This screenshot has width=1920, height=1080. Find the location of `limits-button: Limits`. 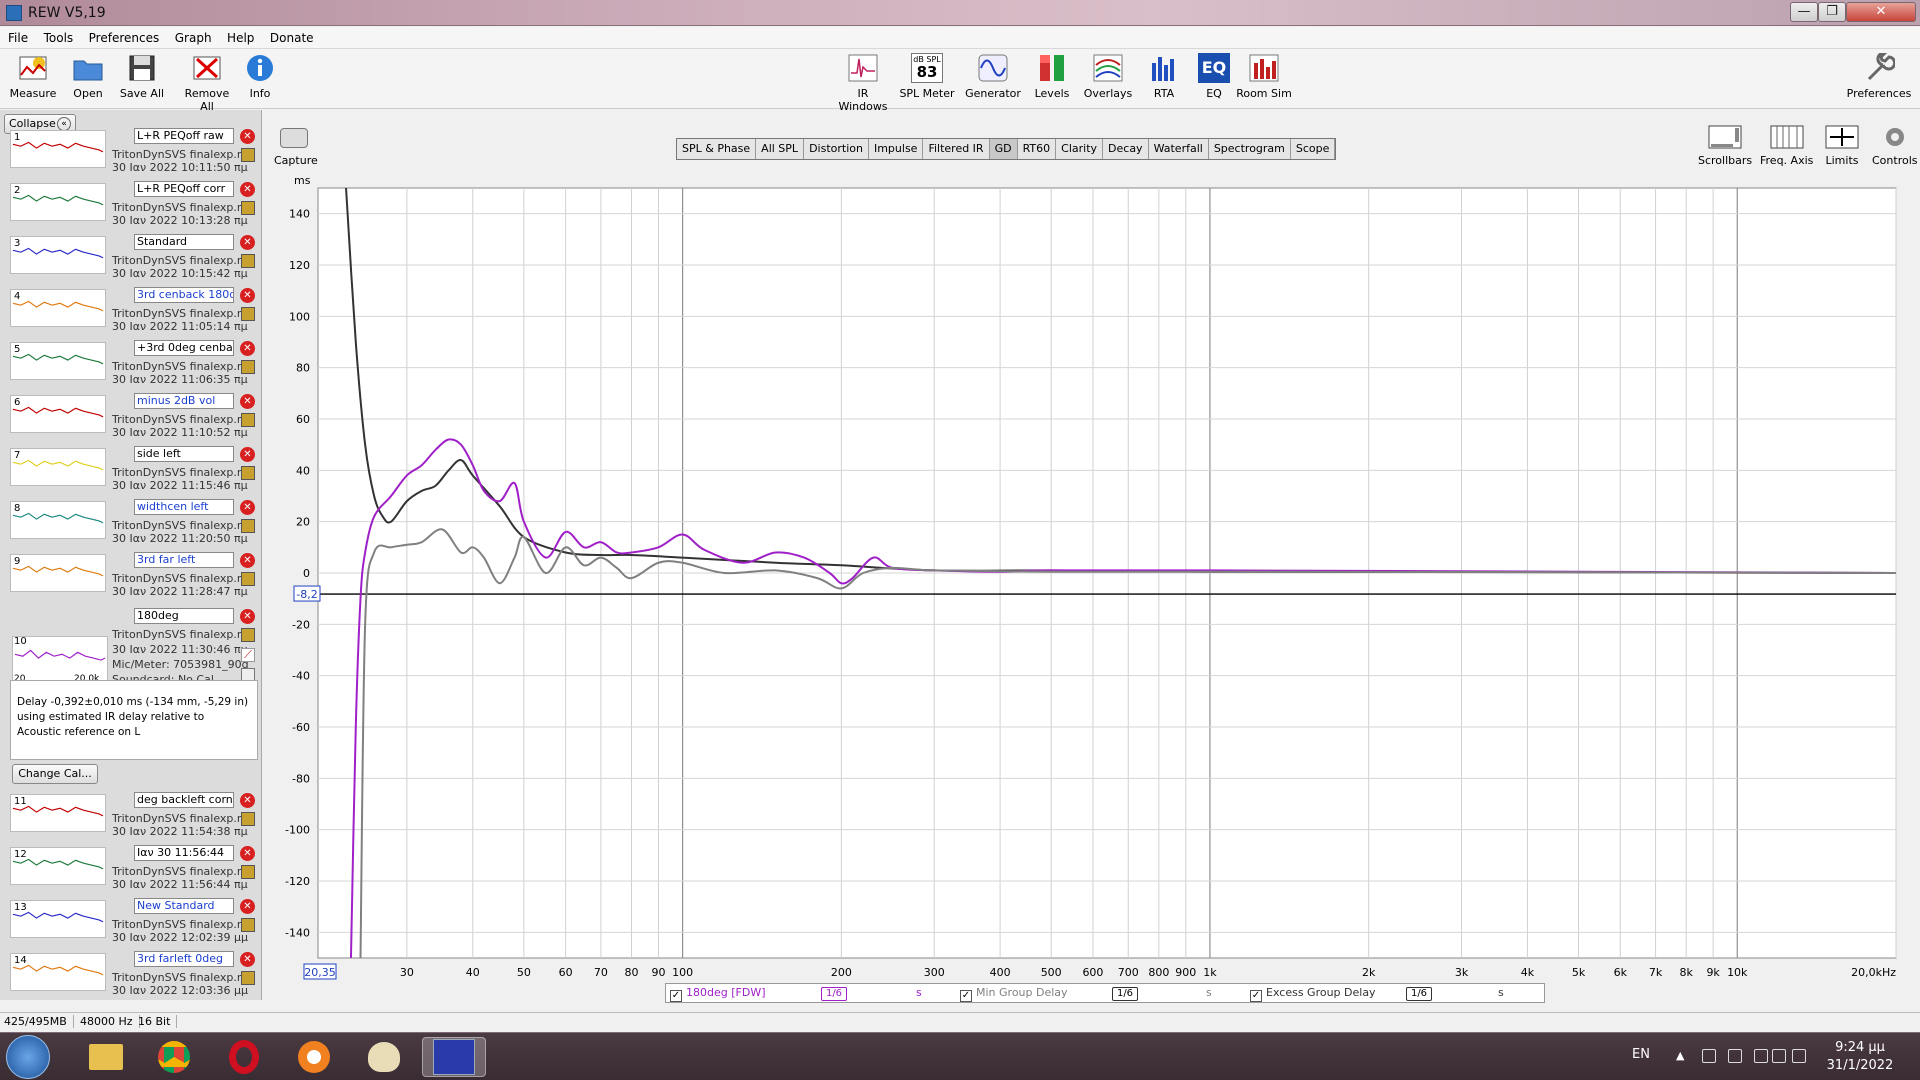

limits-button: Limits is located at coordinates (1842, 145).